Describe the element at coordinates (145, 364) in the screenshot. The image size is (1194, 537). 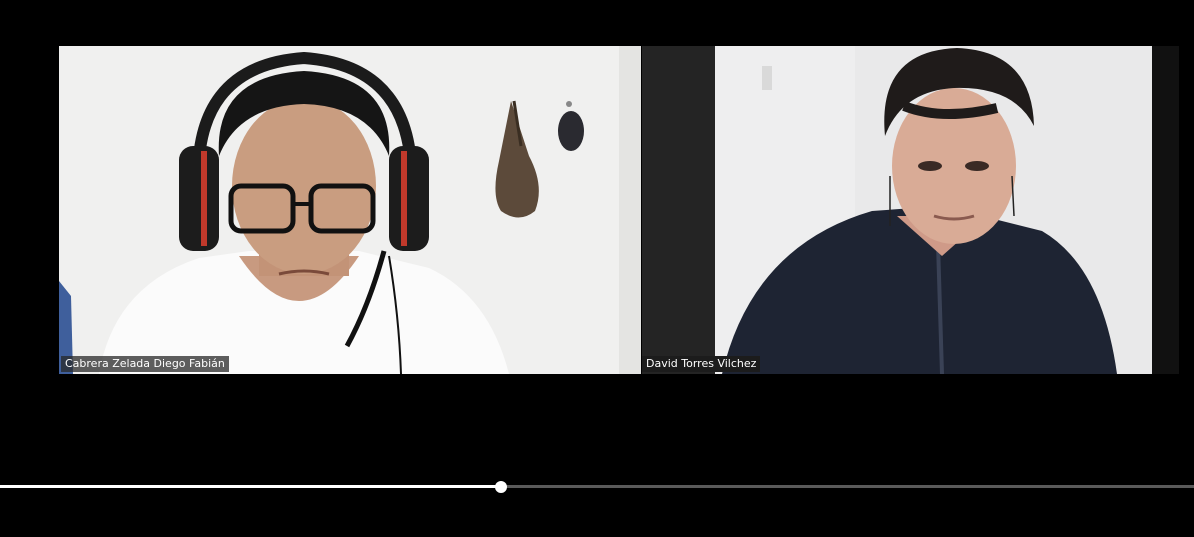
I see `participant-name-label: Cabrera Zelada Diego Fabián` at that location.